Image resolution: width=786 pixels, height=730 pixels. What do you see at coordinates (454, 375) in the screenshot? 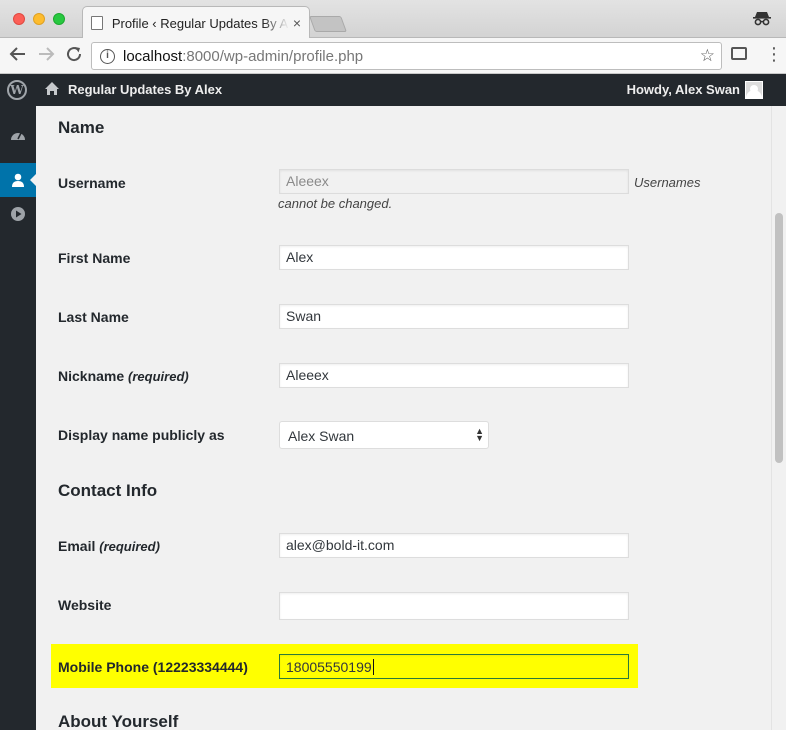
I see `nickname-input: Aleeex` at bounding box center [454, 375].